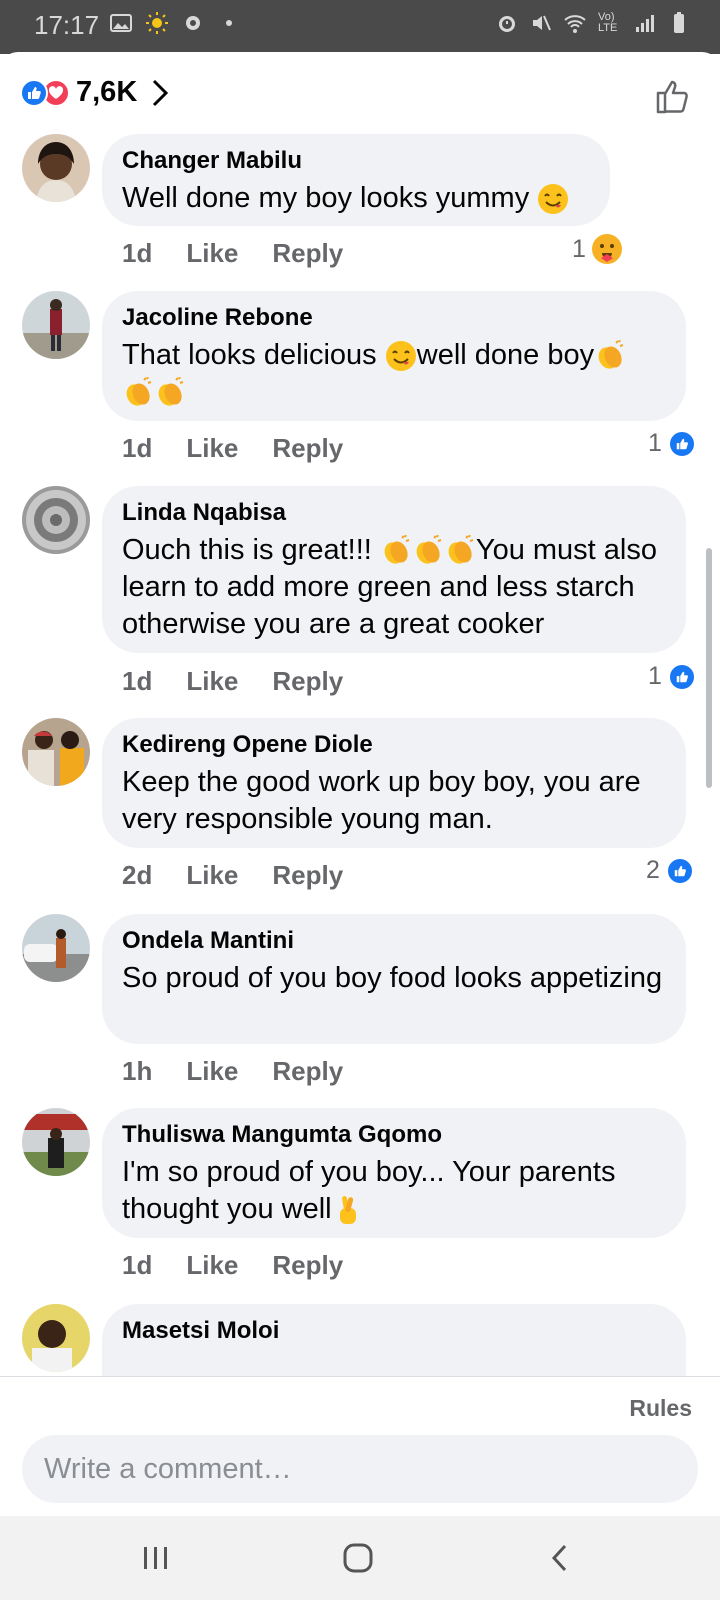 Image resolution: width=720 pixels, height=1600 pixels. Describe the element at coordinates (121, 23) in the screenshot. I see `image-icon` at that location.